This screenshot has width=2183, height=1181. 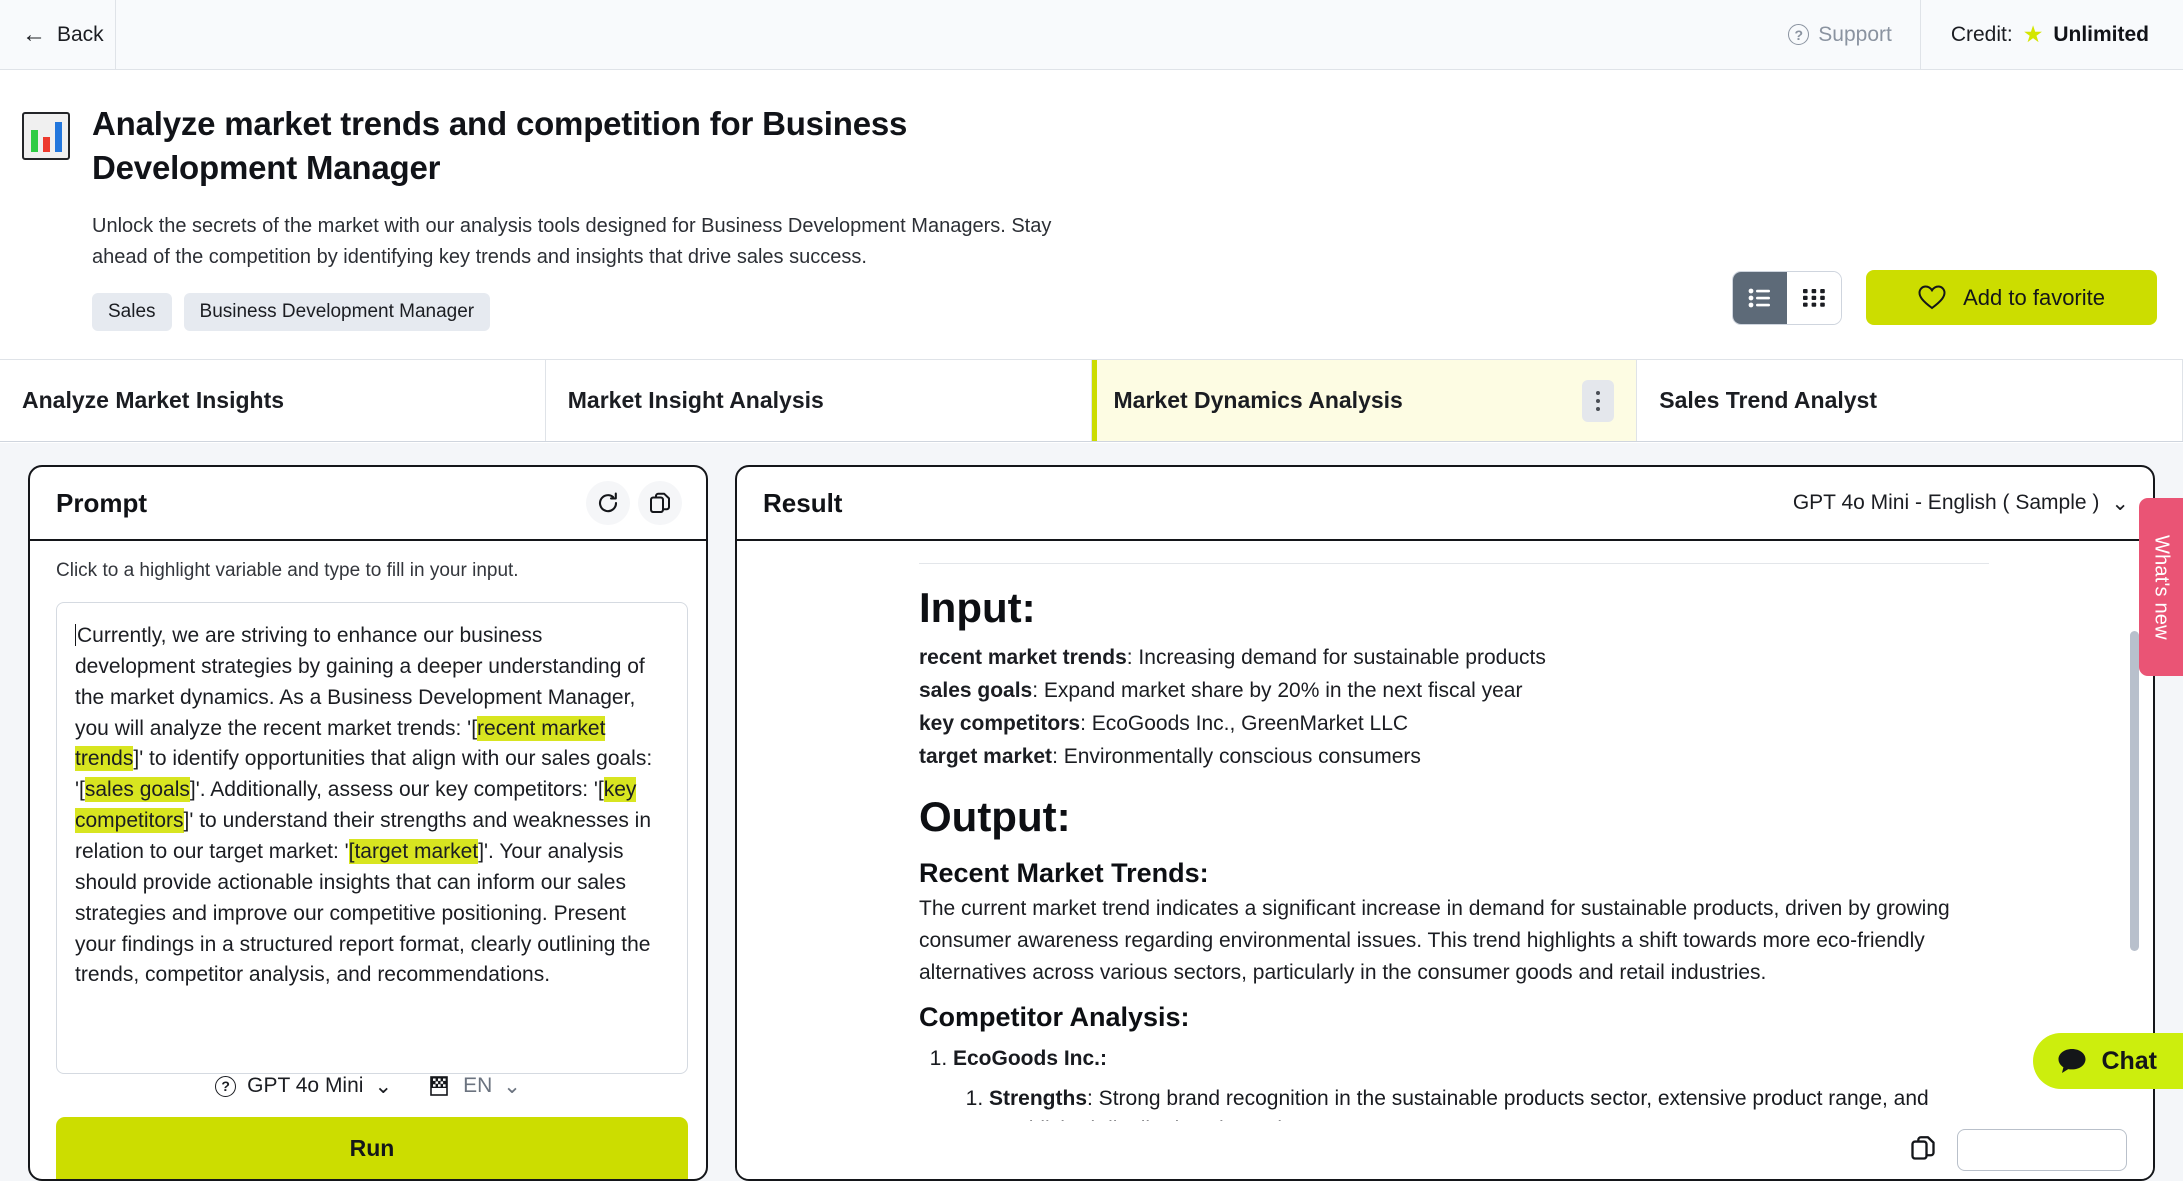 What do you see at coordinates (1054, 1017) in the screenshot?
I see `competitor-analysis-heading: Competitor Analysis:` at bounding box center [1054, 1017].